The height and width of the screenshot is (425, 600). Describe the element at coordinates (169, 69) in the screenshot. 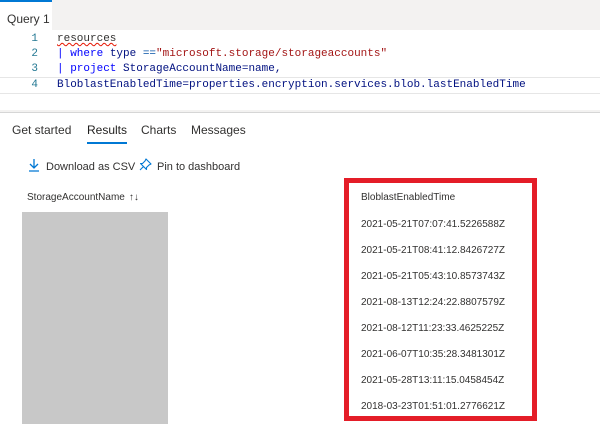

I see `code-text: | project StorageAccountName=name,` at that location.